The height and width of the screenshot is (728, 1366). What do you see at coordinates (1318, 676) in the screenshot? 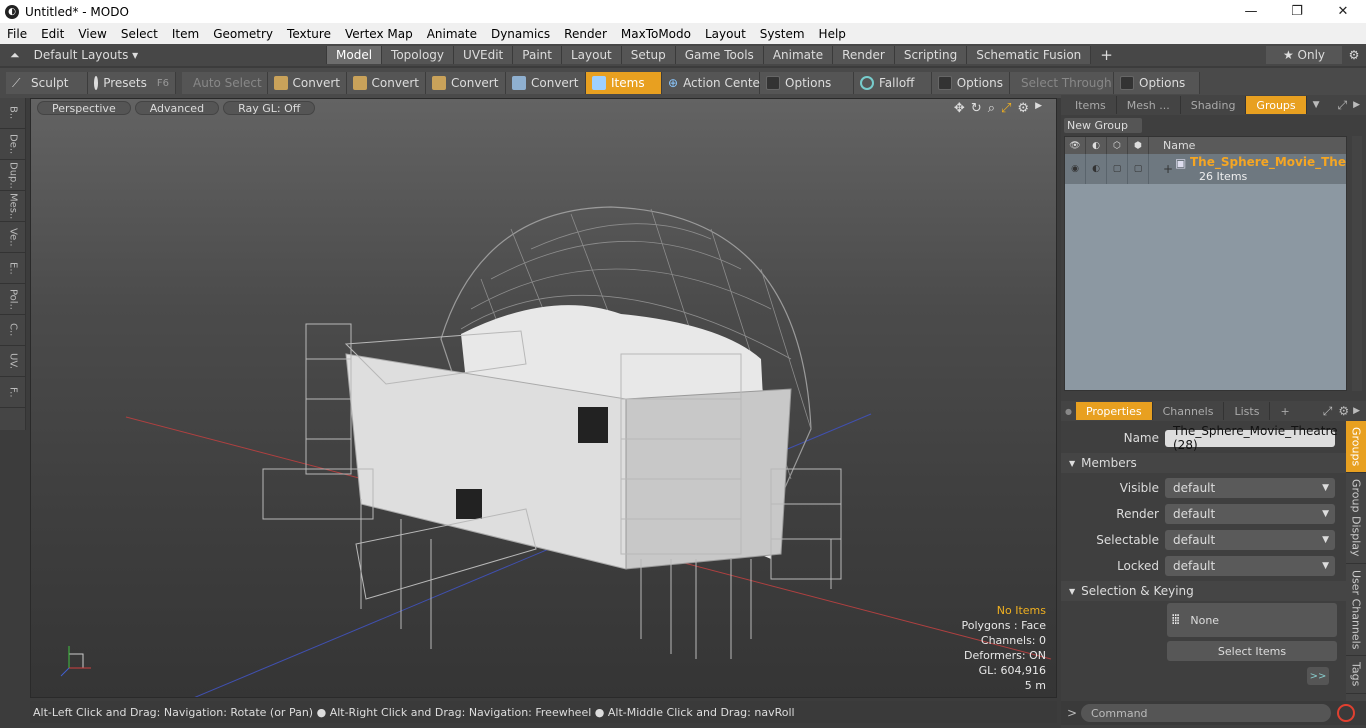
I see `more-button: >>` at bounding box center [1318, 676].